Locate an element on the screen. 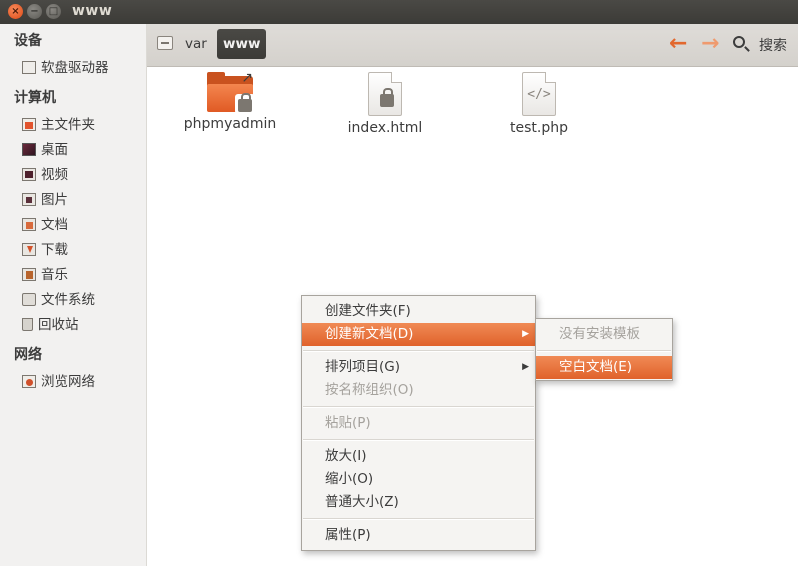  breadcrumb-var: var is located at coordinates (196, 44).